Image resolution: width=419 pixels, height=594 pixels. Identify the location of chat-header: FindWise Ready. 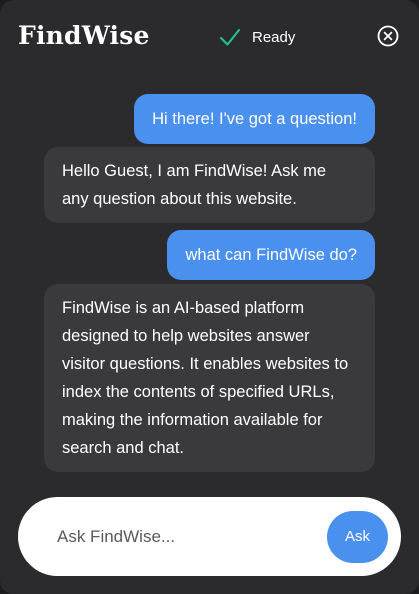
(209, 36).